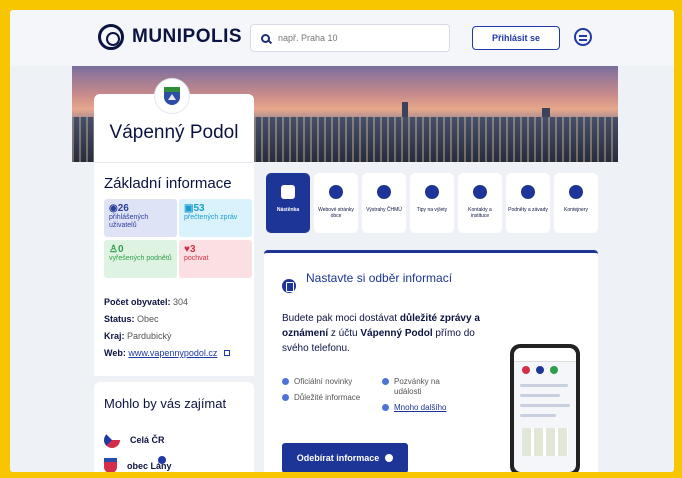 The image size is (682, 478). What do you see at coordinates (192, 249) in the screenshot?
I see `stat-likes-value: 3` at bounding box center [192, 249].